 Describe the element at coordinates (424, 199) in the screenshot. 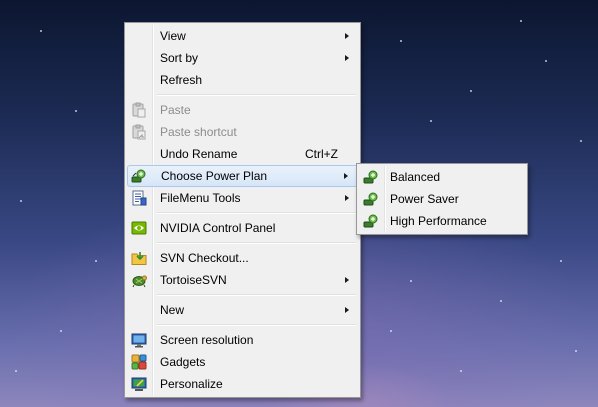

I see `submenu-item-label: Power Saver` at that location.